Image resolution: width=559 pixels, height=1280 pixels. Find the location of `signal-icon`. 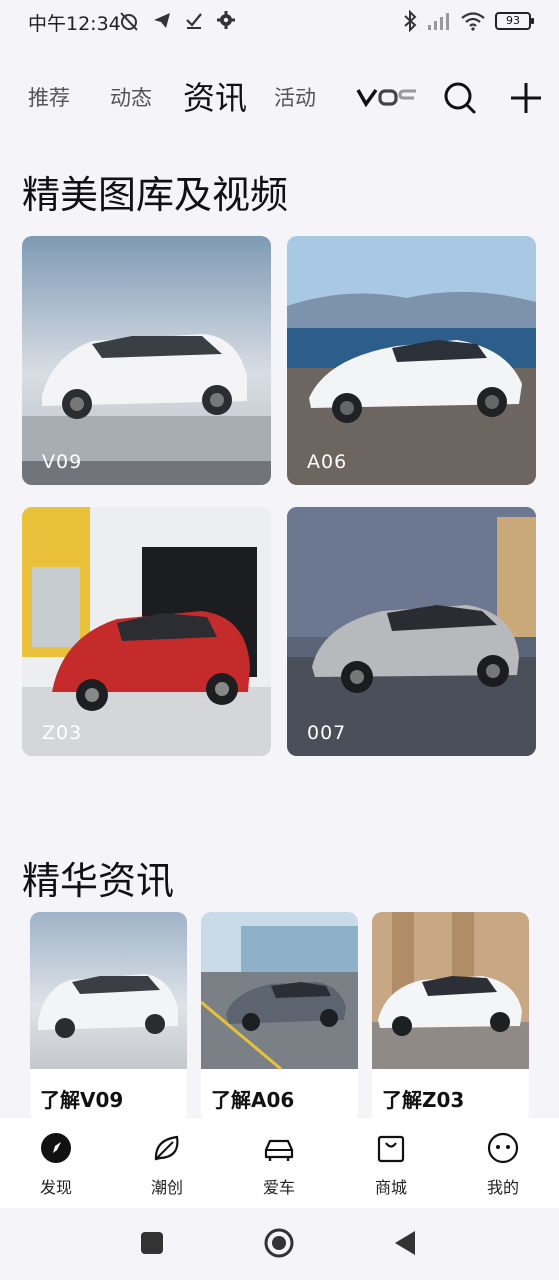

signal-icon is located at coordinates (438, 21).